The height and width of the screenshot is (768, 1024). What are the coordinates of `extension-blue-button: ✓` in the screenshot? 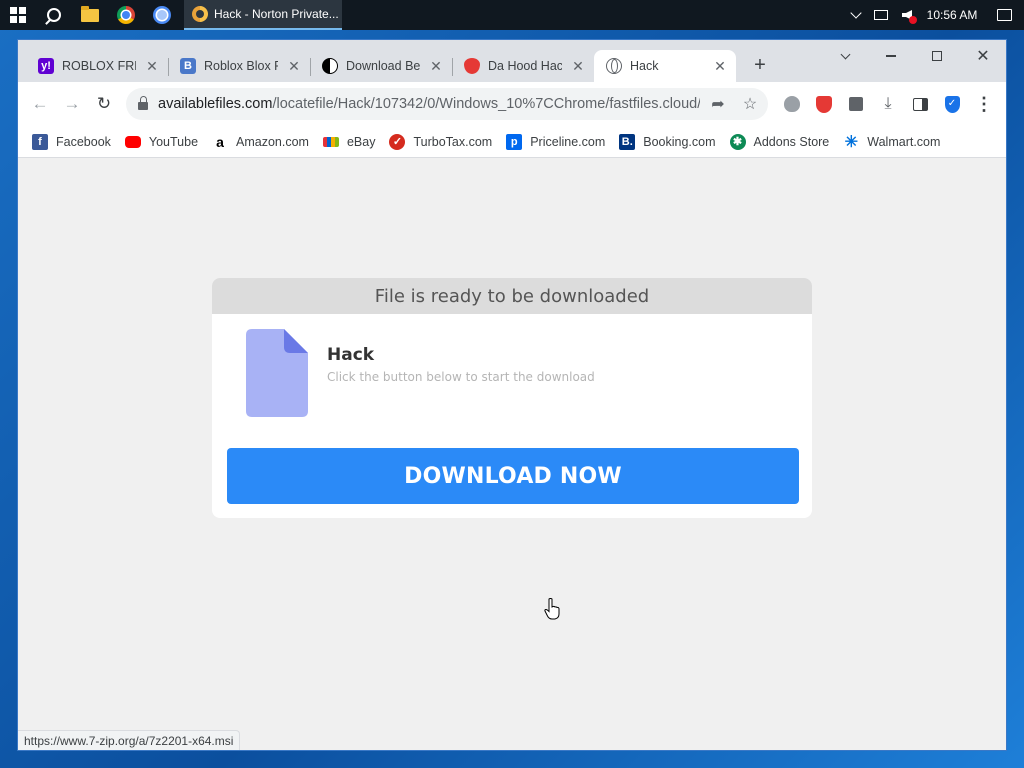 It's located at (952, 104).